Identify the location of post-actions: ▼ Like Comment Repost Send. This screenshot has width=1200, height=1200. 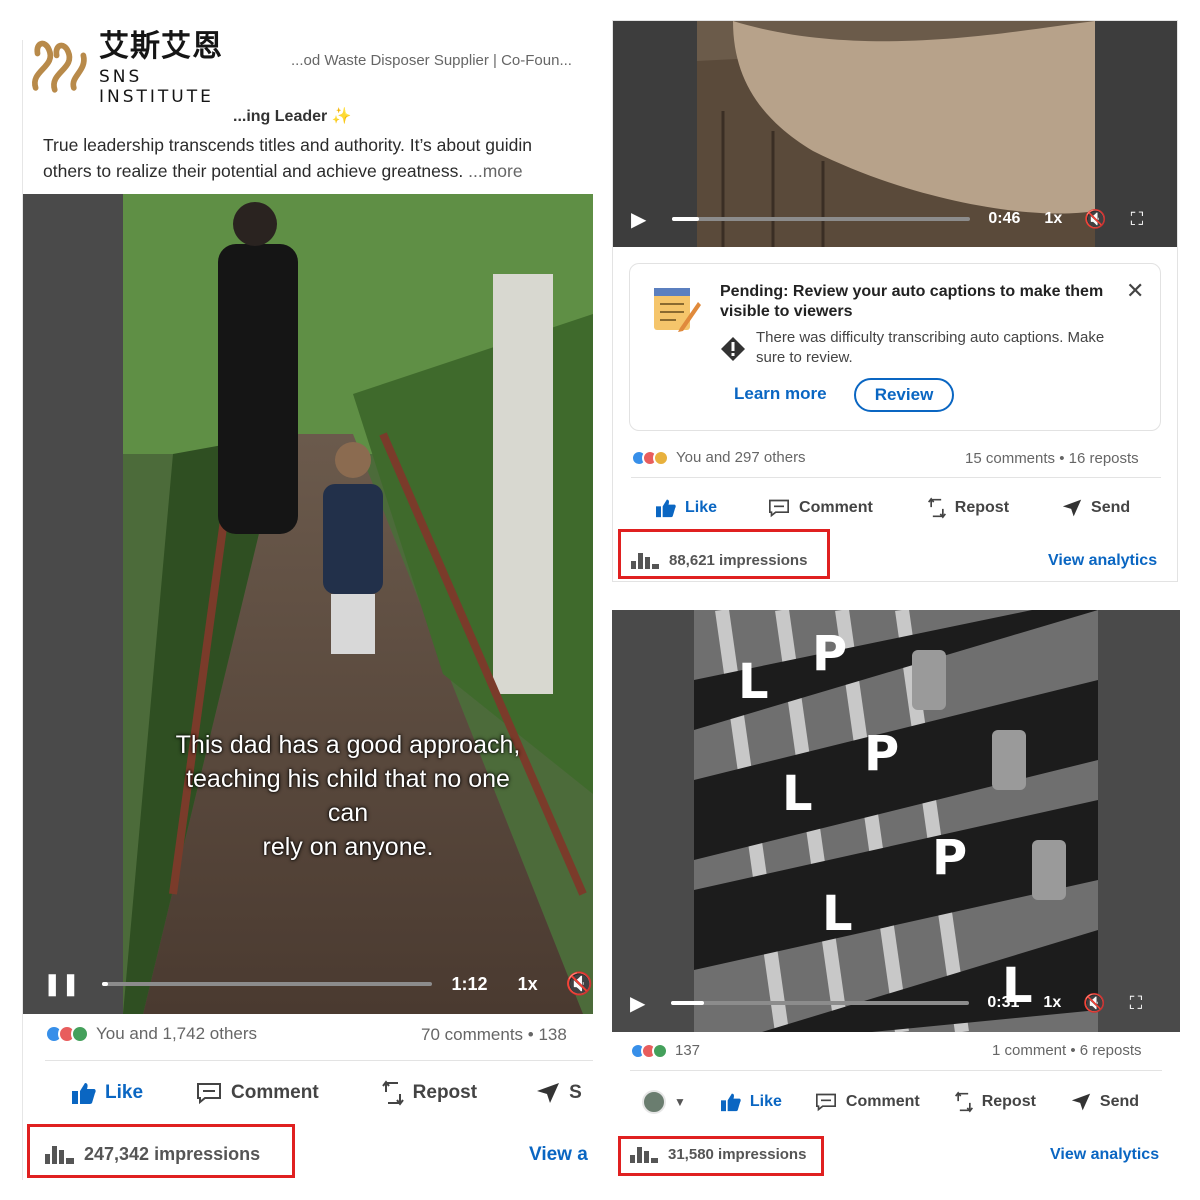
(890, 1102).